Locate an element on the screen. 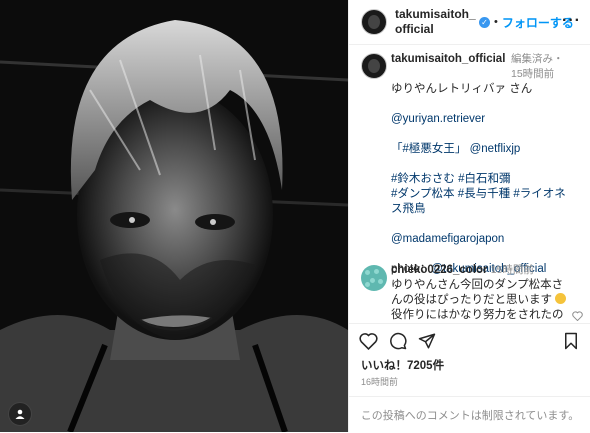 This screenshot has height=433, width=590. hashtag-line: #ダンプ松本 #長与千種 #ライオネス飛鳥 is located at coordinates (483, 202).